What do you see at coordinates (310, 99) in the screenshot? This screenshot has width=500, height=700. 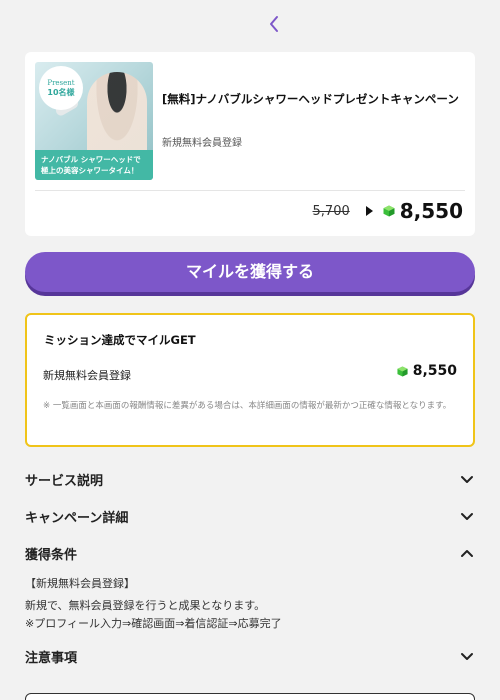 I see `offer-title: [無料]ナノバブルシャワーヘッドプレゼントキャンペーン` at bounding box center [310, 99].